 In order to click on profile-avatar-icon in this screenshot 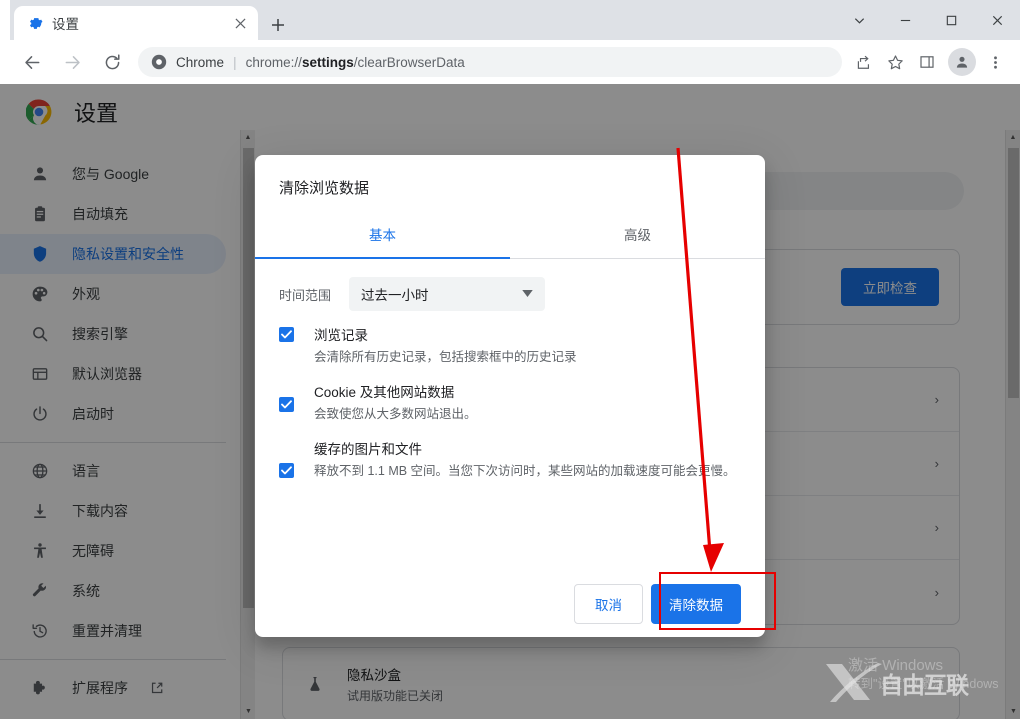, I will do `click(962, 62)`.